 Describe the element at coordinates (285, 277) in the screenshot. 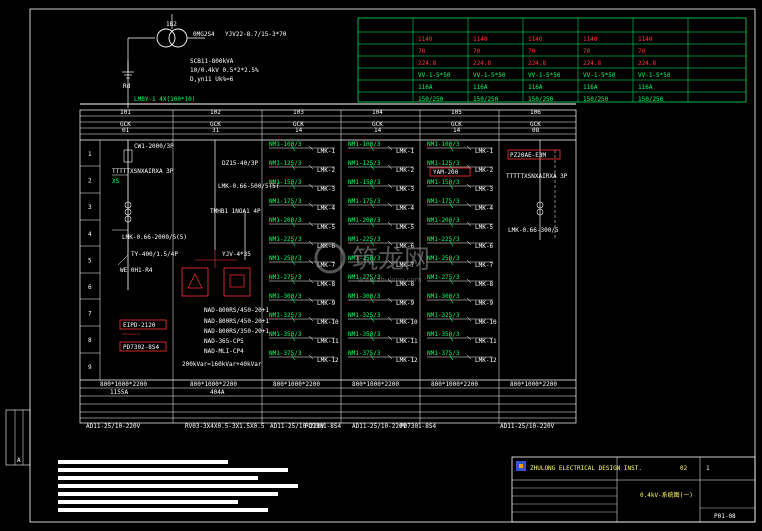

I see `feeder-breaker: NM1-275/3` at that location.